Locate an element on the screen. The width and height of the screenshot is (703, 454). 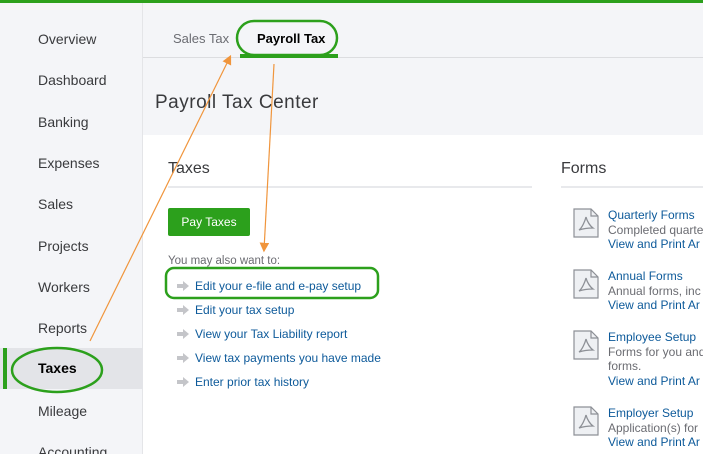
link-edit-tax-setup: Edit your tax setup is located at coordinates (235, 310).